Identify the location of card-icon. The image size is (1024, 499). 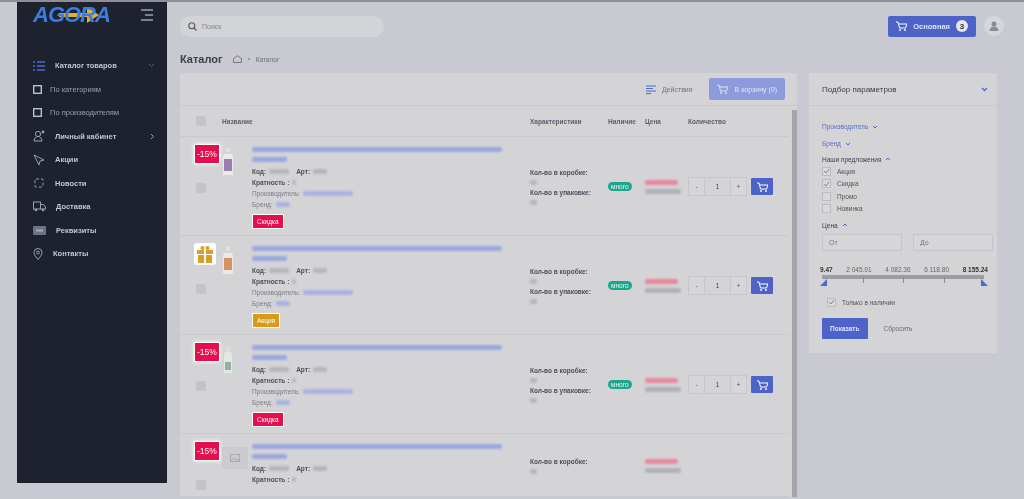
(39, 230).